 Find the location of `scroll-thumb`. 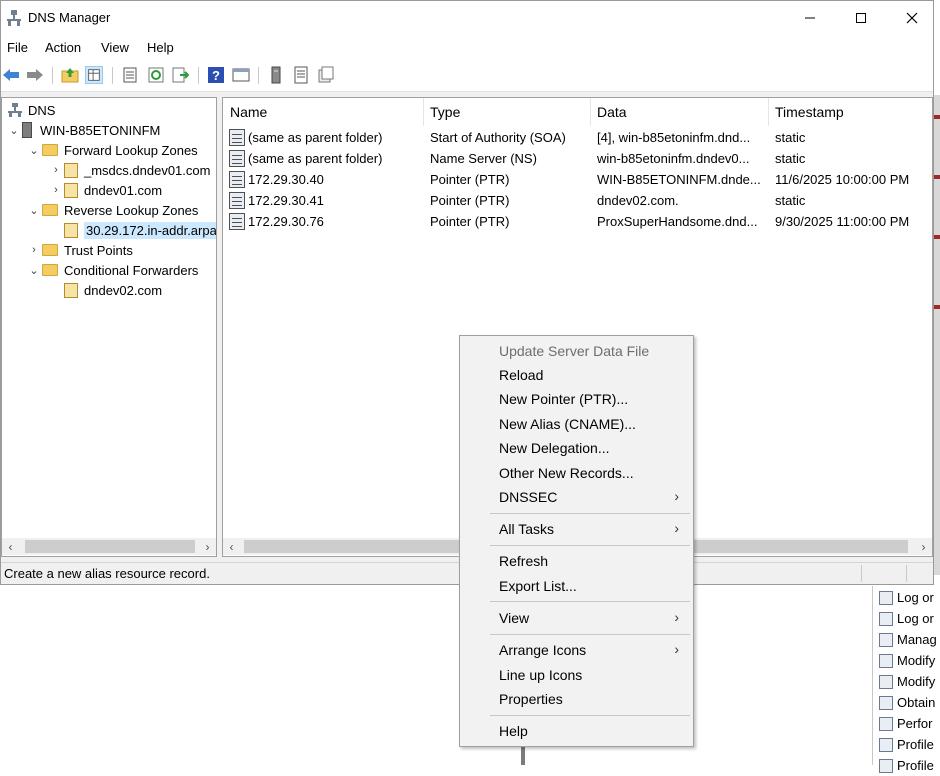

scroll-thumb is located at coordinates (110, 546).